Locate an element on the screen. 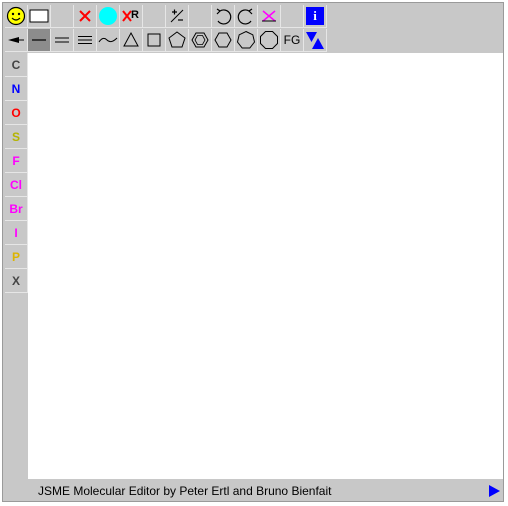 This screenshot has width=508, height=506. element-label-o: O is located at coordinates (16, 112).